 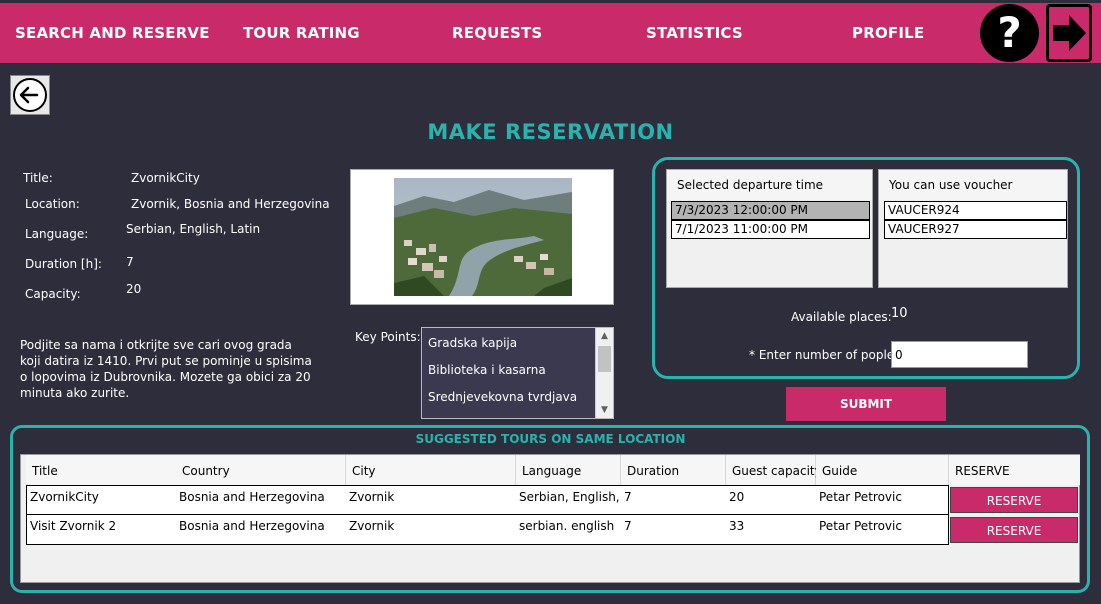 I want to click on logout-arrow-icon, so click(x=1069, y=33).